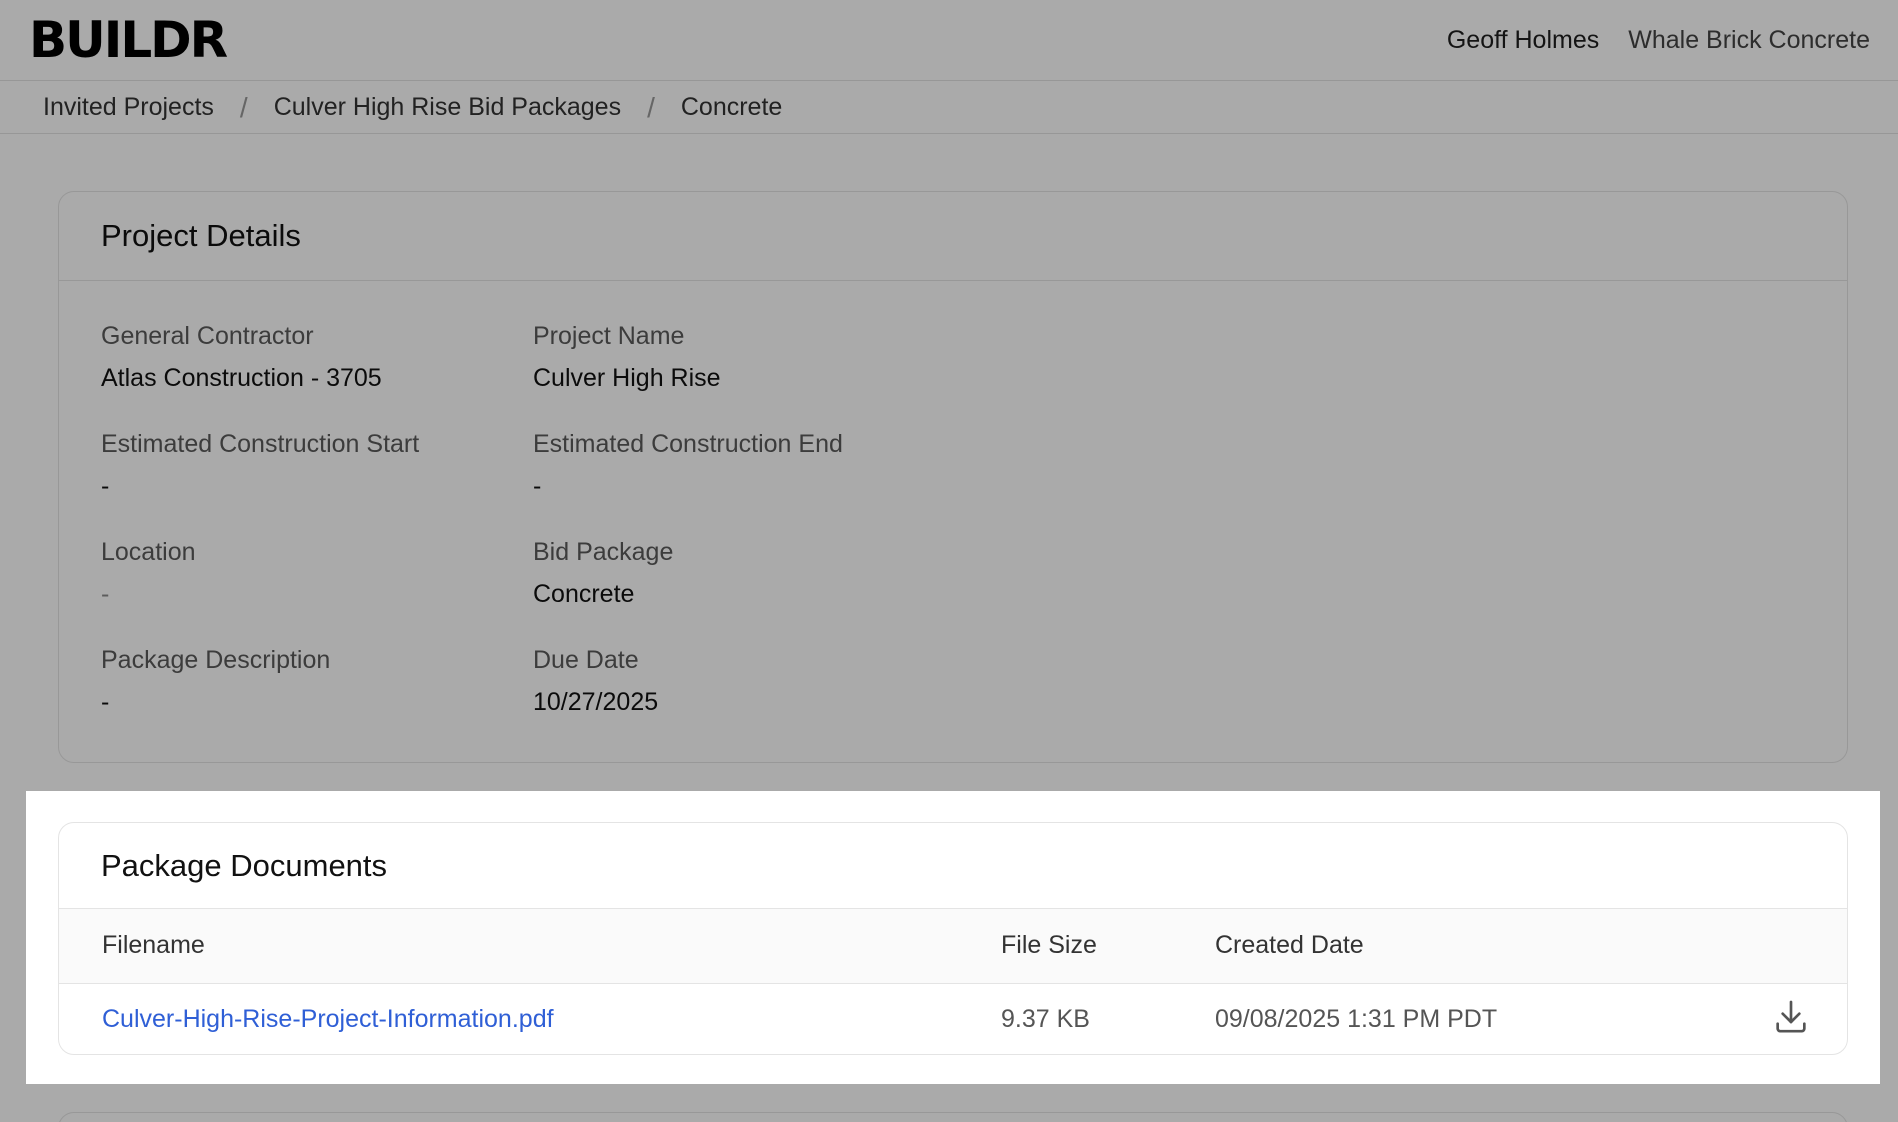 The height and width of the screenshot is (1122, 1898). I want to click on field-label: General Contractor, so click(207, 336).